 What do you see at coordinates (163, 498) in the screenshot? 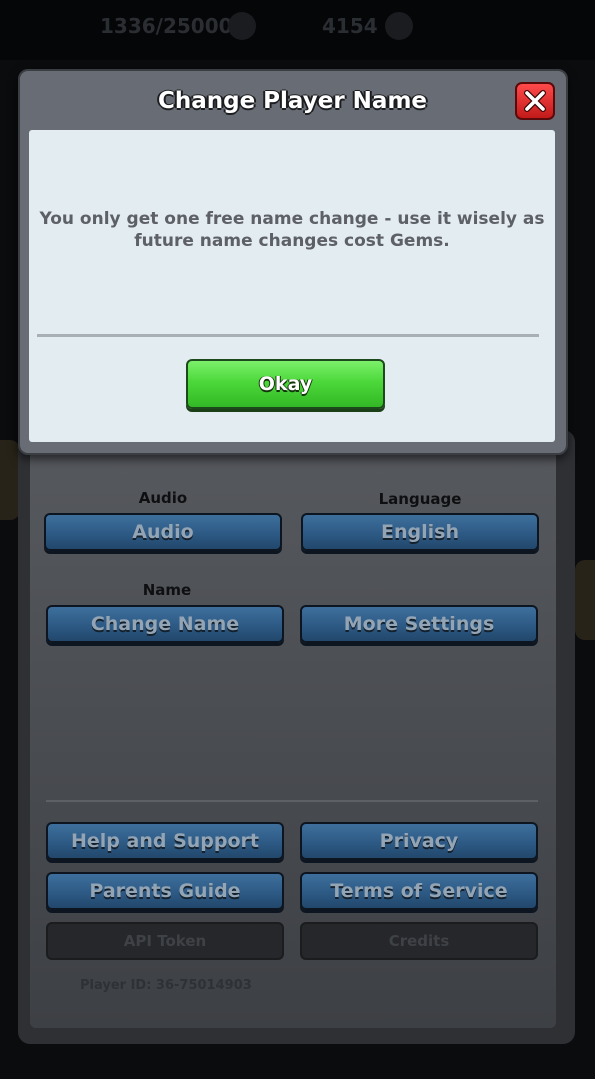
I see `audio-label: Audio` at bounding box center [163, 498].